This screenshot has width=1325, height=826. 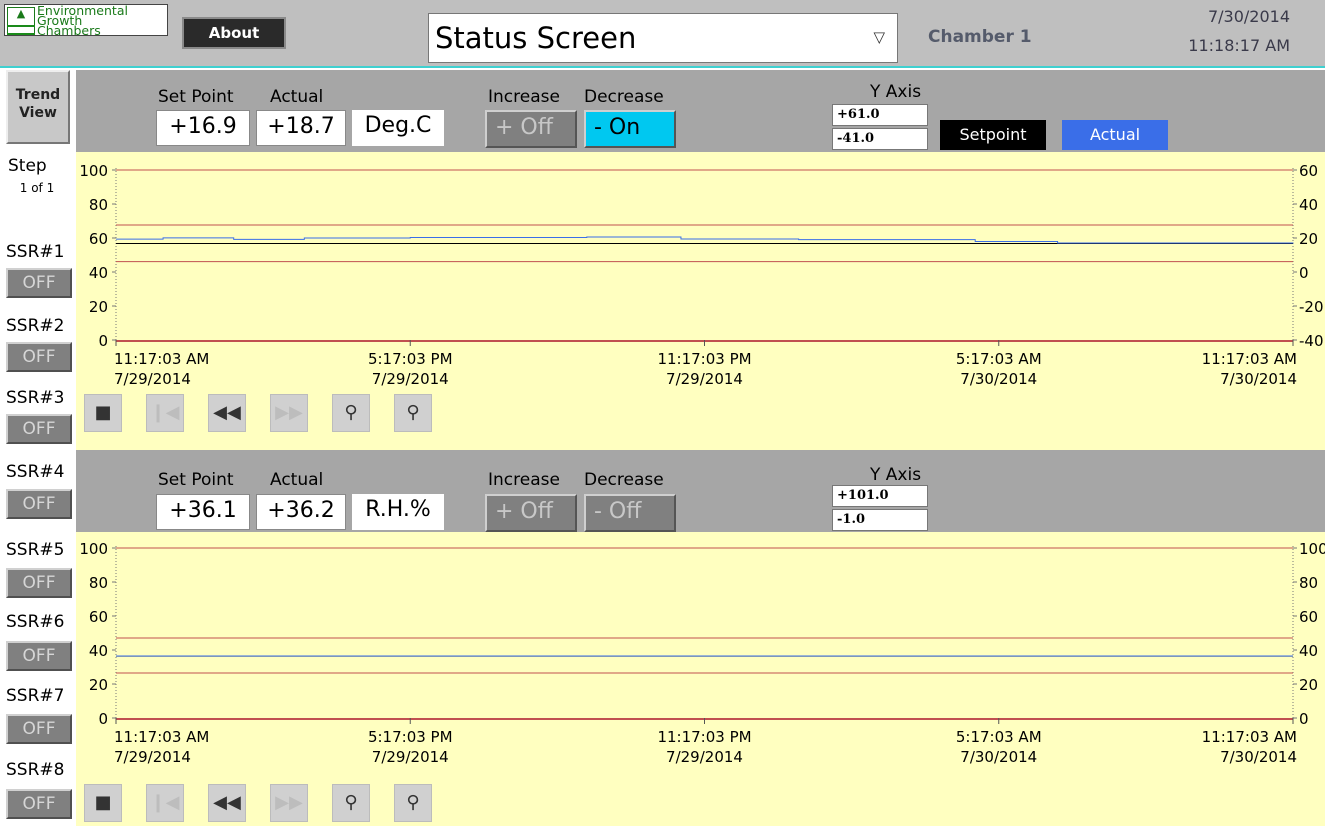 What do you see at coordinates (234, 33) in the screenshot?
I see `about-button: About` at bounding box center [234, 33].